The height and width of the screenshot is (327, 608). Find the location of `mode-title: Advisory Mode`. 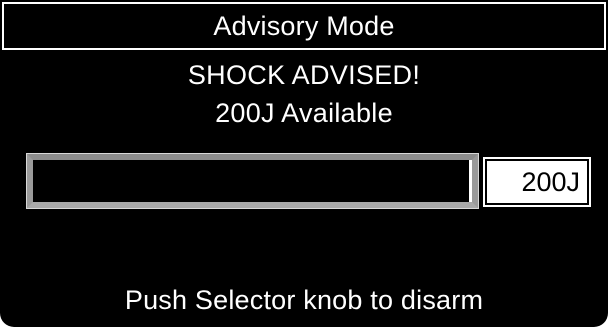

mode-title: Advisory Mode is located at coordinates (304, 26).